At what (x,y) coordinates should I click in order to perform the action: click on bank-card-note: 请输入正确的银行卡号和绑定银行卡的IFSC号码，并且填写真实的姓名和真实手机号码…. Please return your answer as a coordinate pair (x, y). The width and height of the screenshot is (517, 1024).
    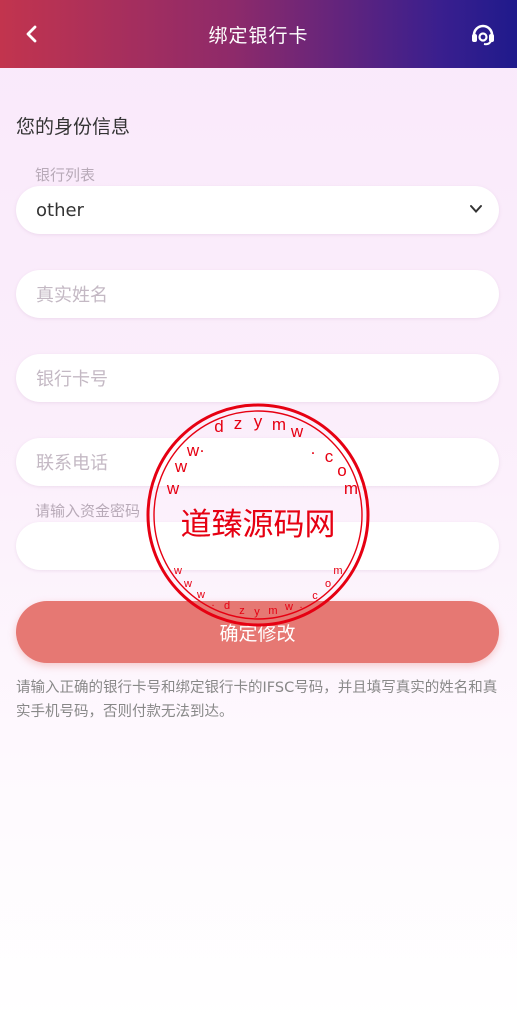
    Looking at the image, I should click on (257, 700).